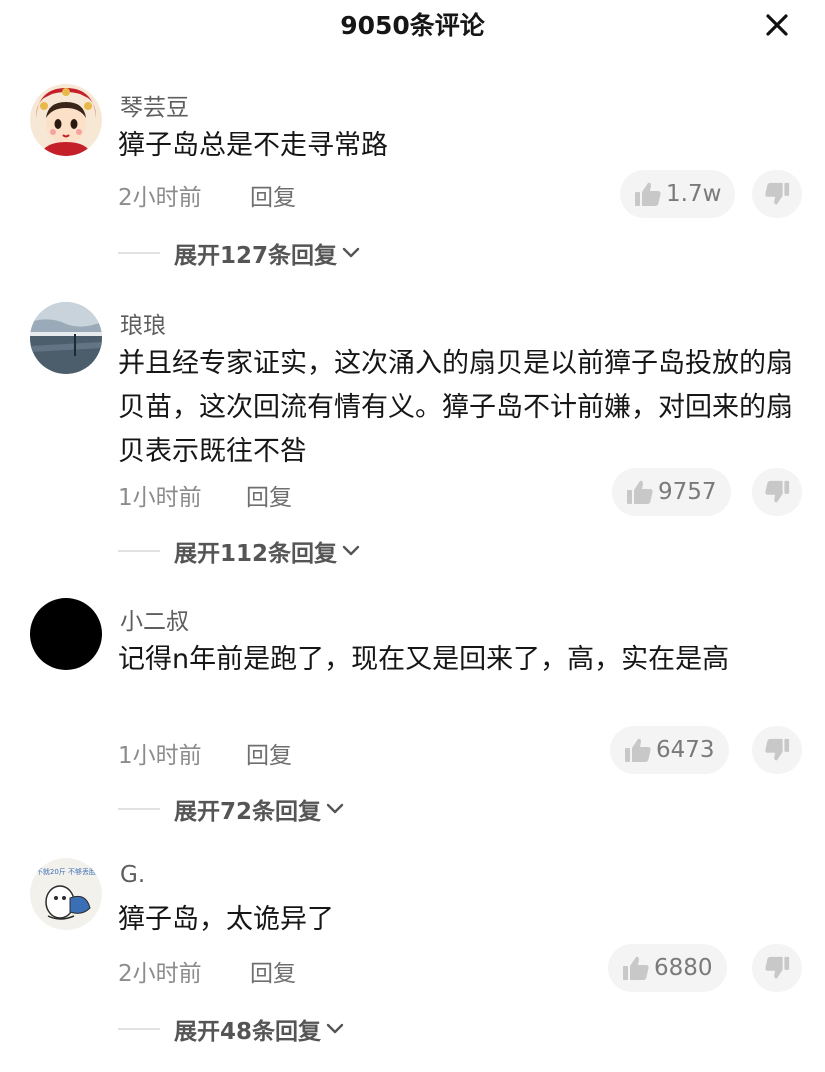  I want to click on black-avatar-icon, so click(66, 634).